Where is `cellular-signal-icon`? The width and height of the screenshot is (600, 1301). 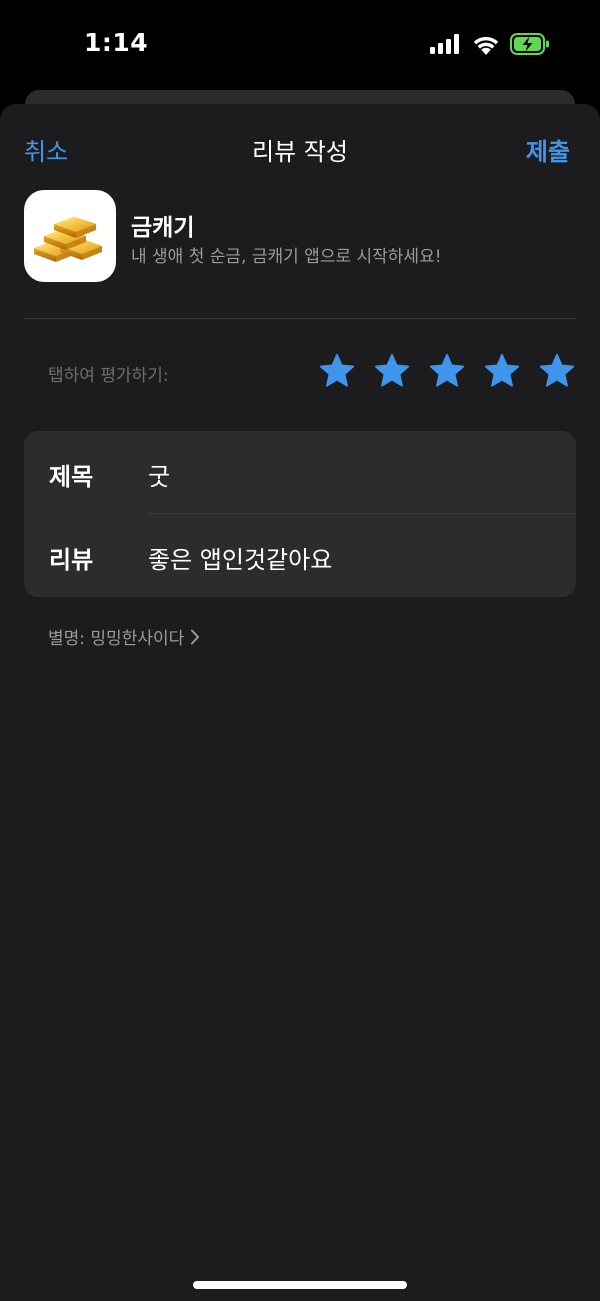
cellular-signal-icon is located at coordinates (444, 44).